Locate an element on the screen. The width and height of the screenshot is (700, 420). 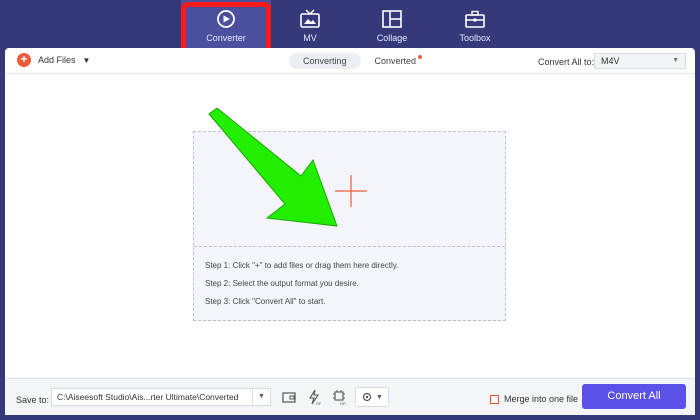
tab-collage: Collage is located at coordinates (392, 24).